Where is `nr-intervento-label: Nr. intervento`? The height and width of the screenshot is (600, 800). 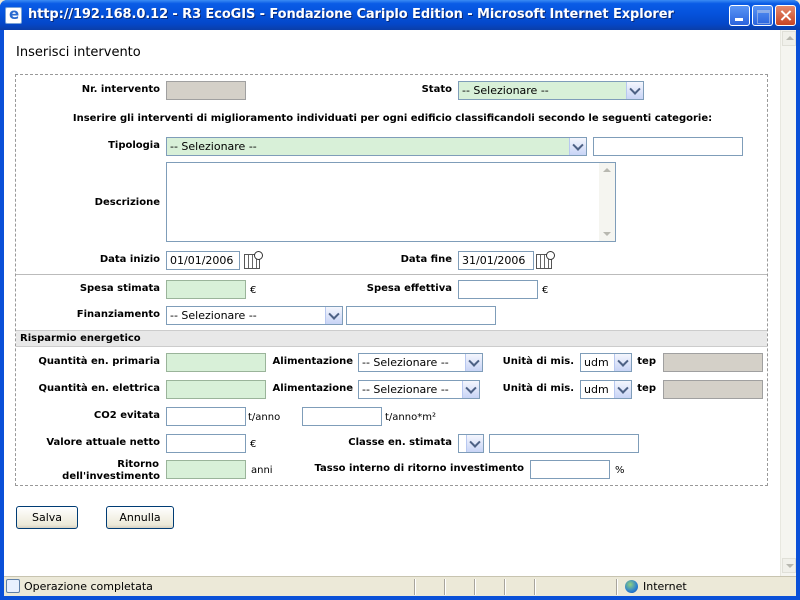 nr-intervento-label: Nr. intervento is located at coordinates (120, 89).